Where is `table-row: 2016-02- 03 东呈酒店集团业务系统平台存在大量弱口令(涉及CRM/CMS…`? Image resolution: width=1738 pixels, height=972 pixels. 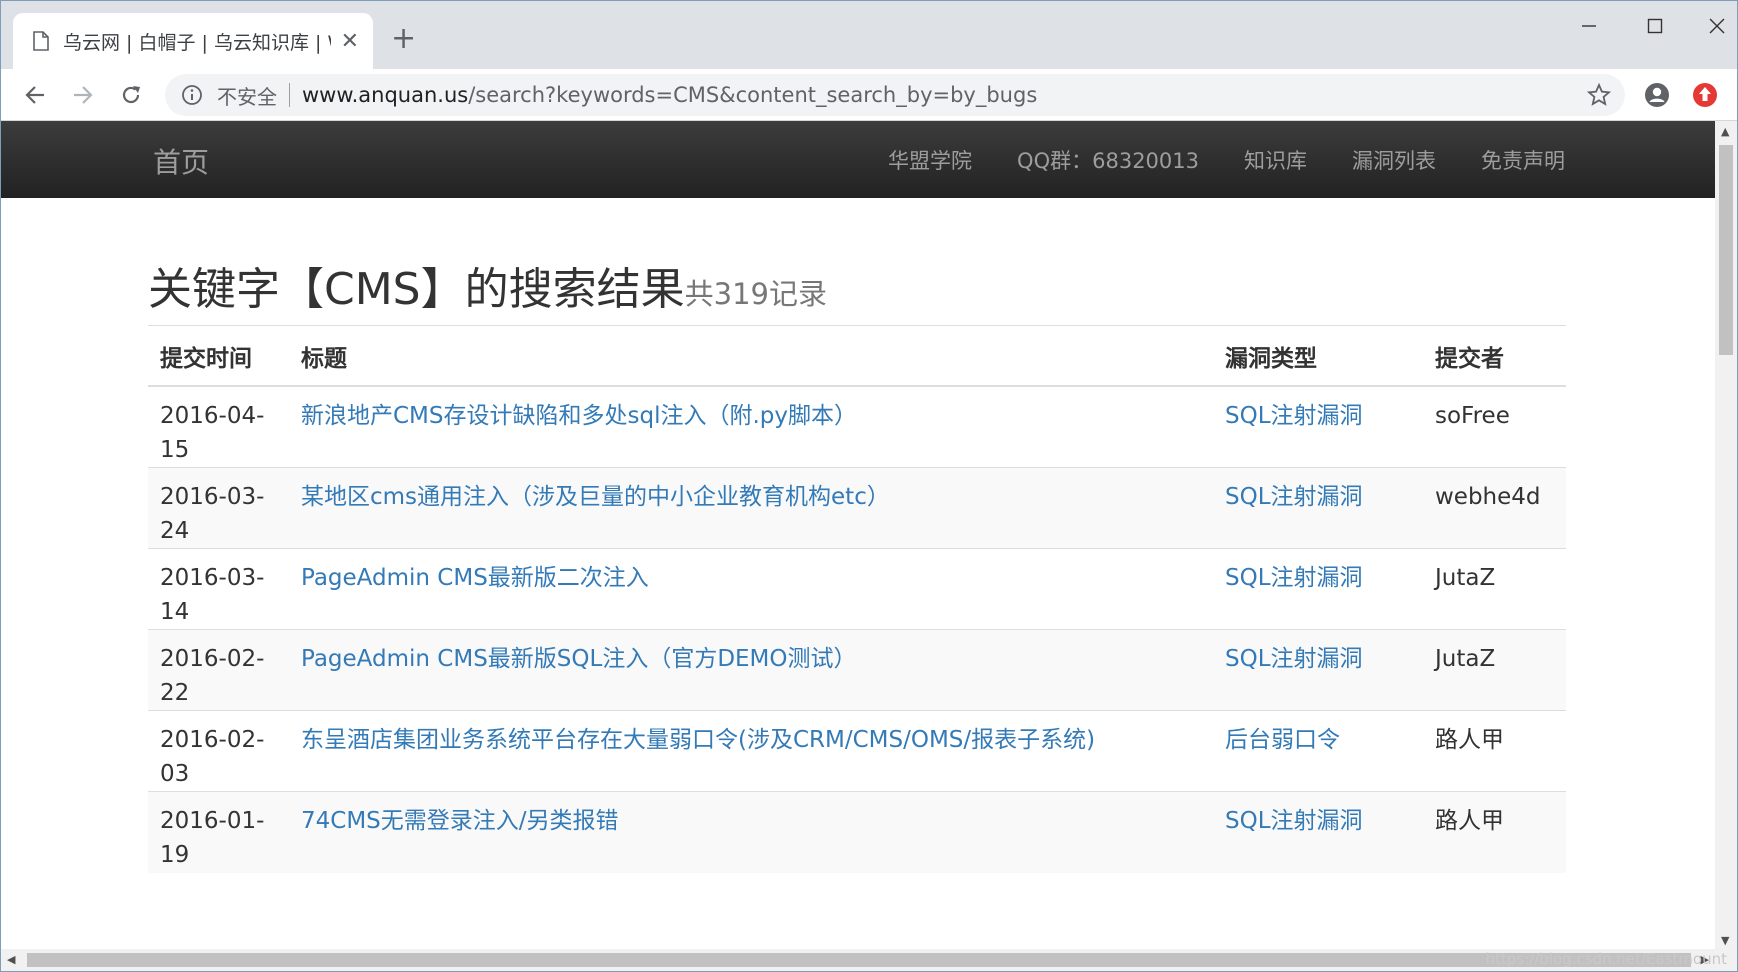 table-row: 2016-02- 03 东呈酒店集团业务系统平台存在大量弱口令(涉及CRM/CMS… is located at coordinates (857, 751).